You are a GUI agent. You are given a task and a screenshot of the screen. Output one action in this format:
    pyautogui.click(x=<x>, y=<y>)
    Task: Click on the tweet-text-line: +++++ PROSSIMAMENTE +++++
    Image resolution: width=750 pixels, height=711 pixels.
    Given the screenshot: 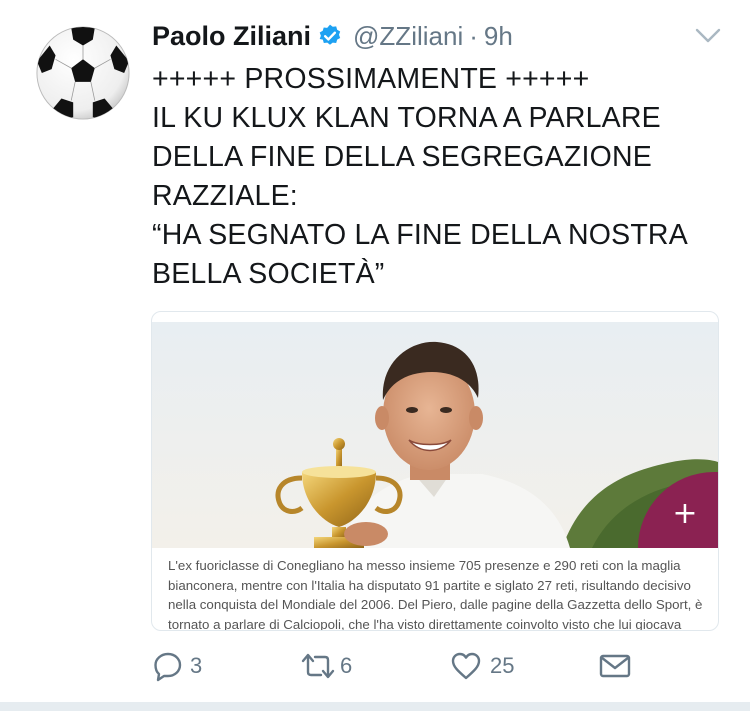 What is the action you would take?
    pyautogui.click(x=371, y=79)
    